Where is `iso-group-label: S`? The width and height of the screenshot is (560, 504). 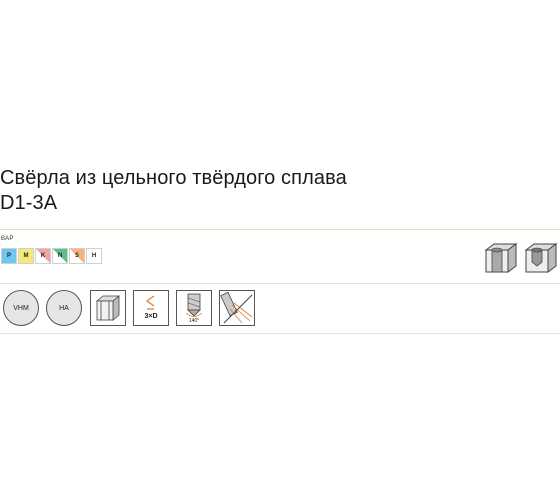
iso-group-label: S is located at coordinates (76, 256).